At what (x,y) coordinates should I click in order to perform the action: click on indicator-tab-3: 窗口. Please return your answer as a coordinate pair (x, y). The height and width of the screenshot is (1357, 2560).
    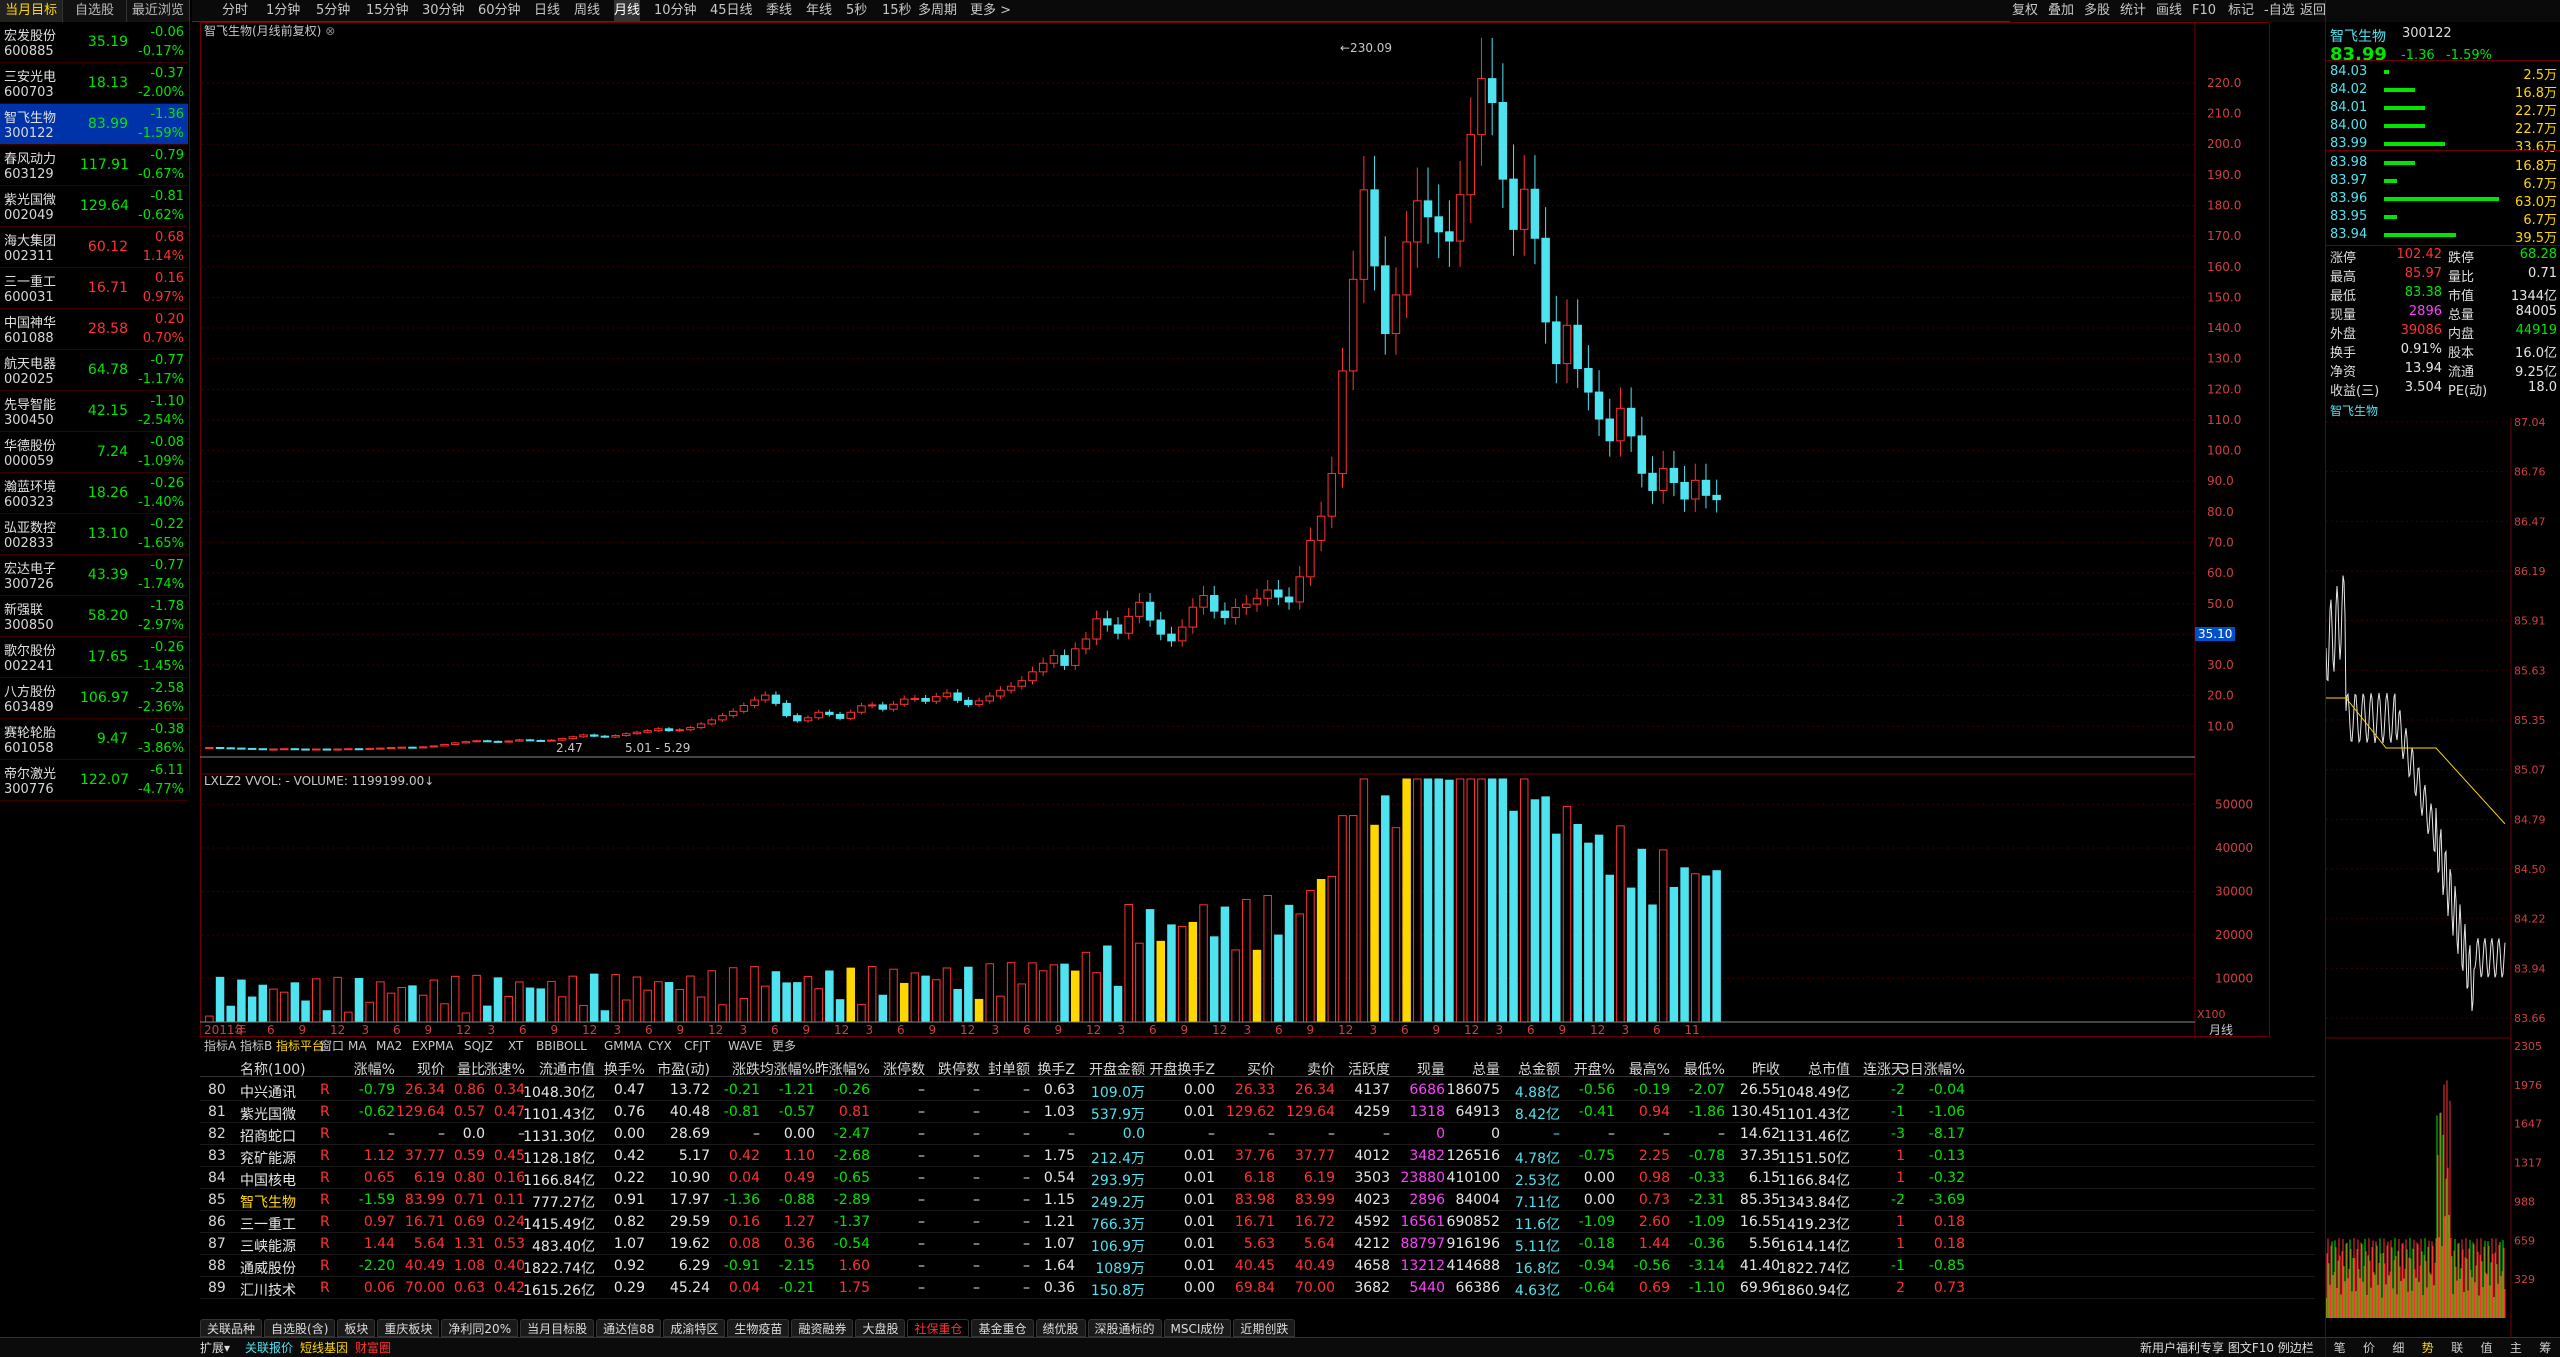
    Looking at the image, I should click on (332, 1046).